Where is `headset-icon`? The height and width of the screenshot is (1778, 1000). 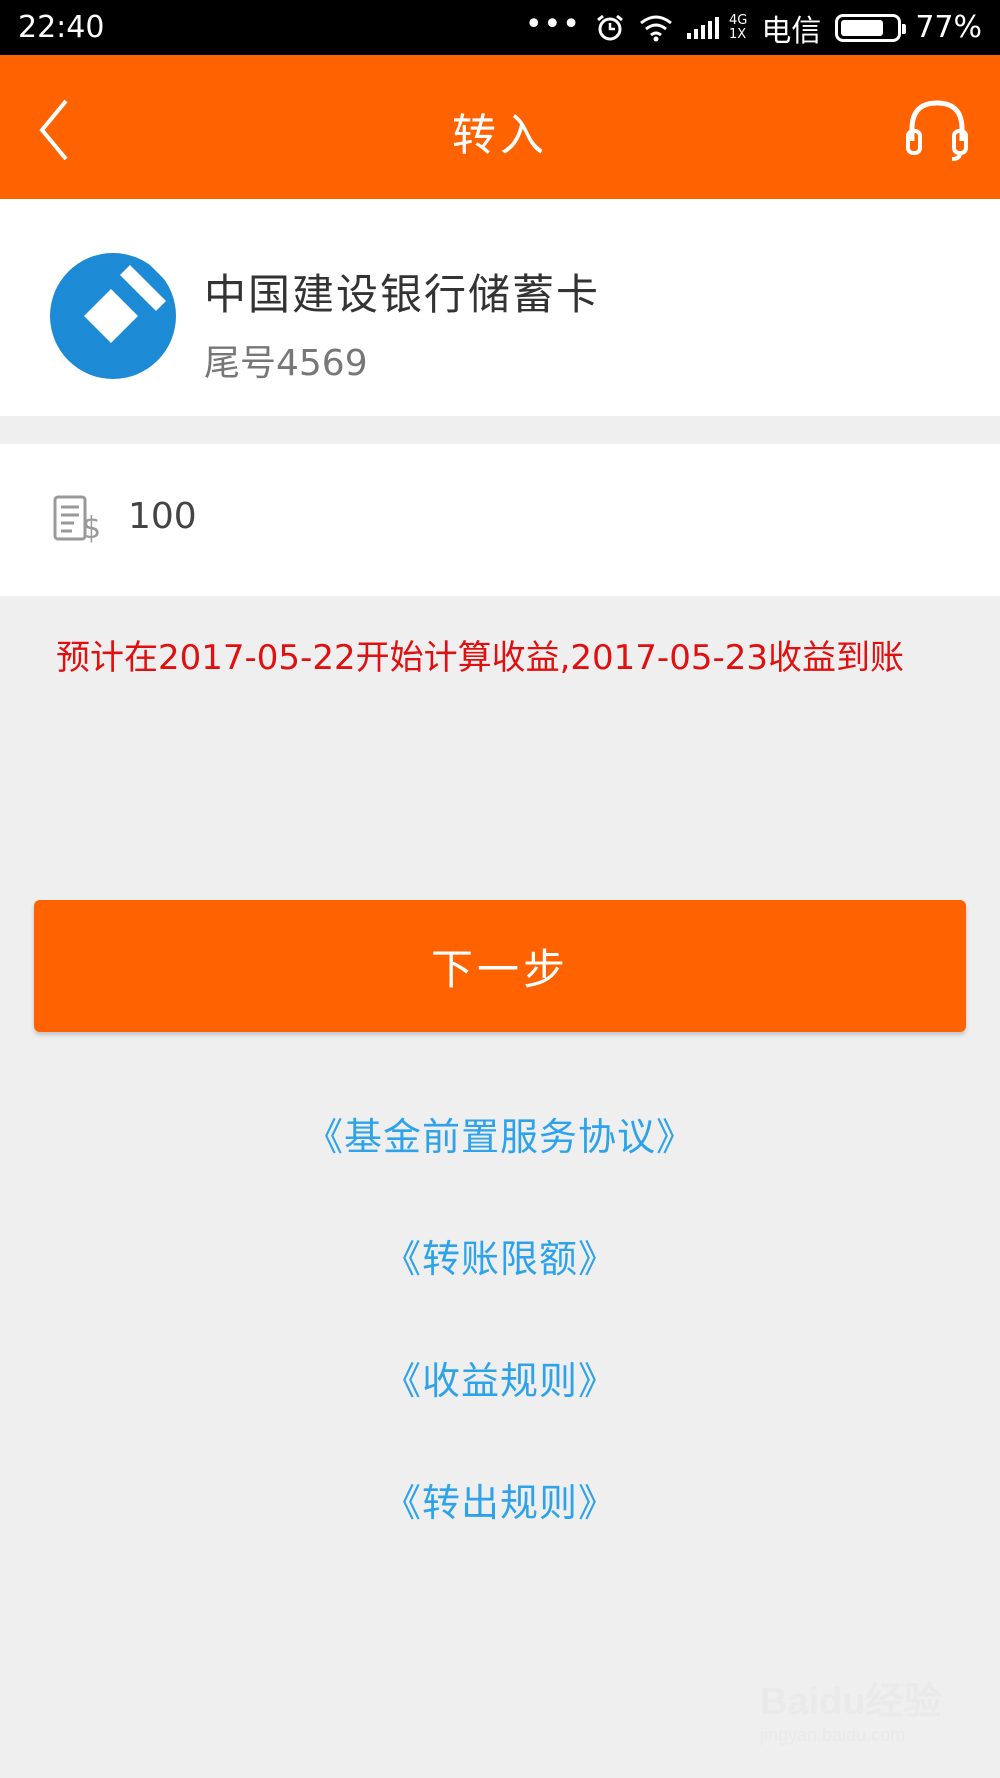
headset-icon is located at coordinates (937, 130).